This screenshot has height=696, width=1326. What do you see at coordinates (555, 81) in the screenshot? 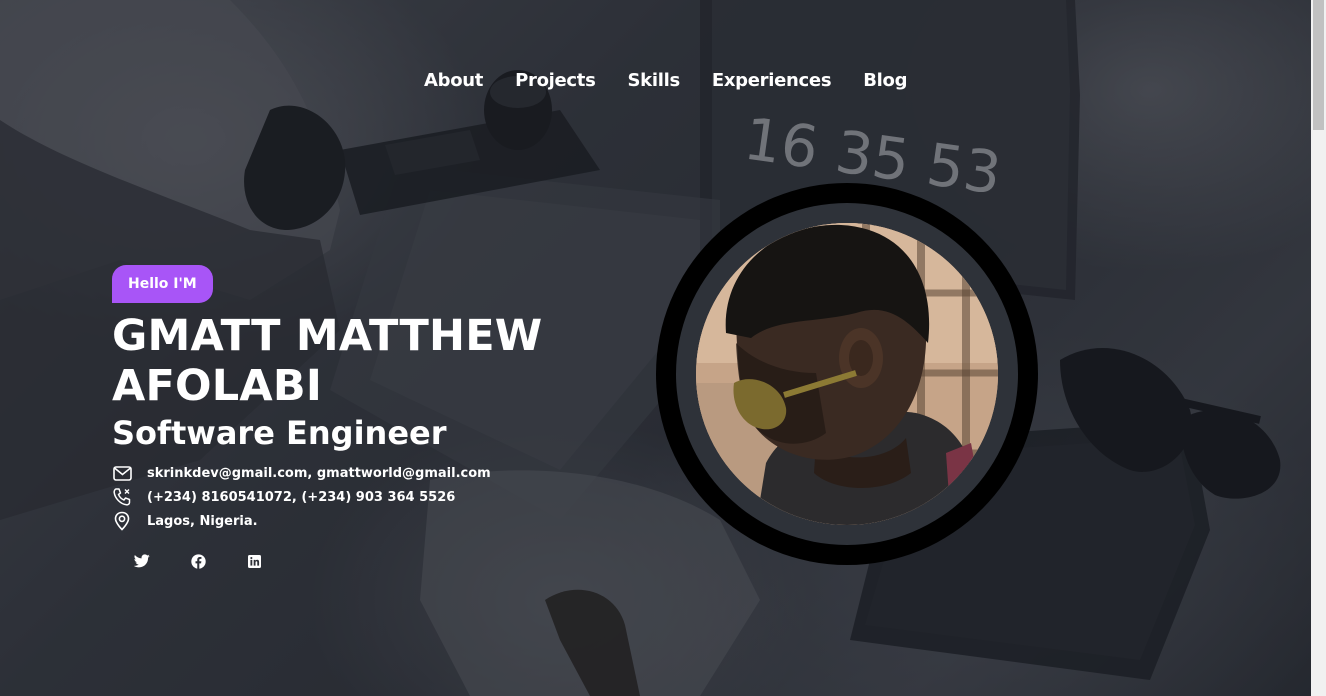
I see `nav-link-projects: Projects` at bounding box center [555, 81].